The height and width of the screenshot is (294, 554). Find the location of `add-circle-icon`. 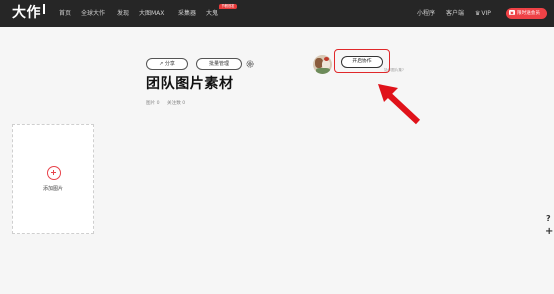

add-circle-icon is located at coordinates (54, 173).